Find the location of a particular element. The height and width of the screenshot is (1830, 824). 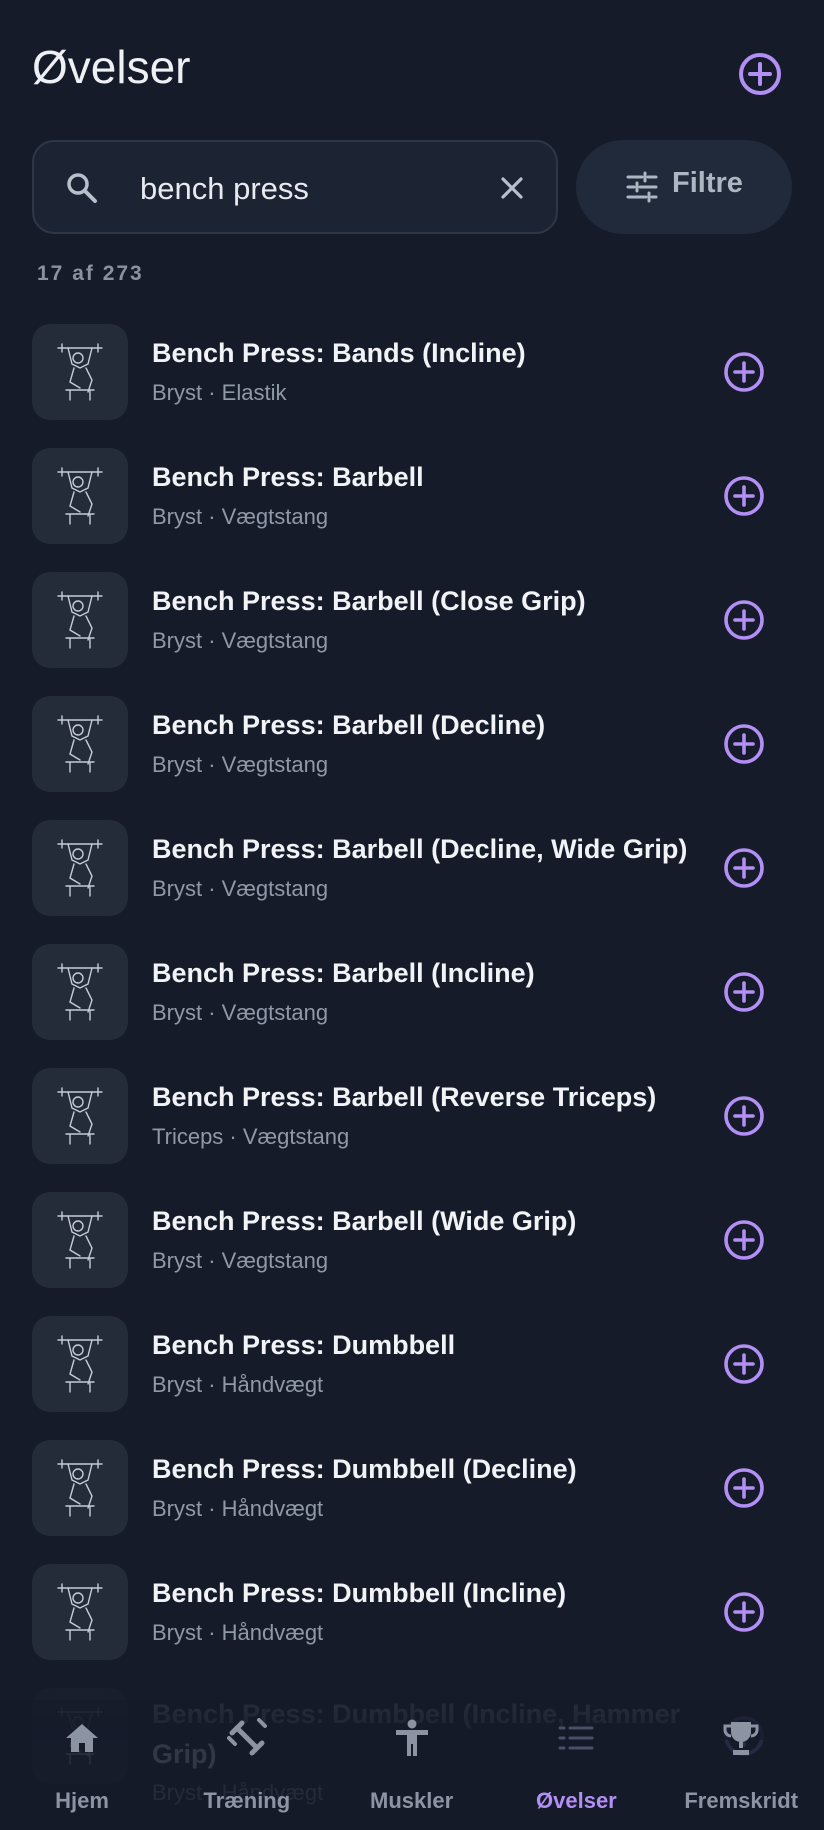

bottom-nav: Hjem Træning Muskler Øvelser Fremskridt is located at coordinates (412, 1765).